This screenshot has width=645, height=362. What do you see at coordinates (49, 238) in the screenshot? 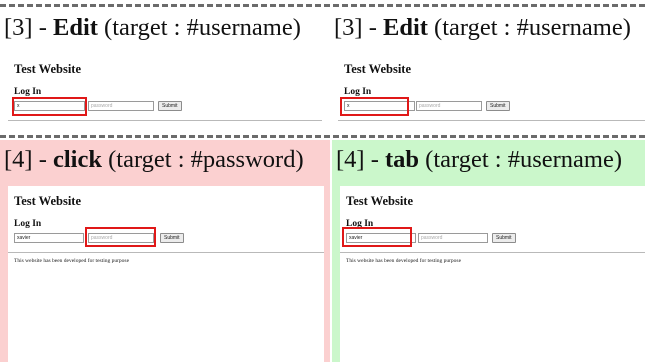
I see `username-input: xavier` at bounding box center [49, 238].